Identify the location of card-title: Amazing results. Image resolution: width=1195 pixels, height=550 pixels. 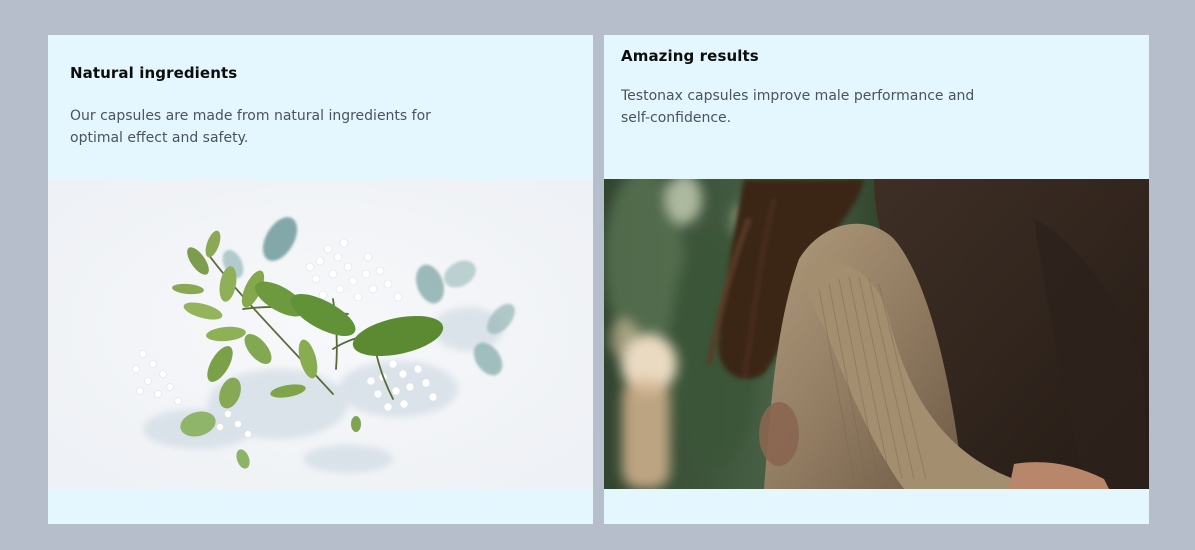
(690, 56).